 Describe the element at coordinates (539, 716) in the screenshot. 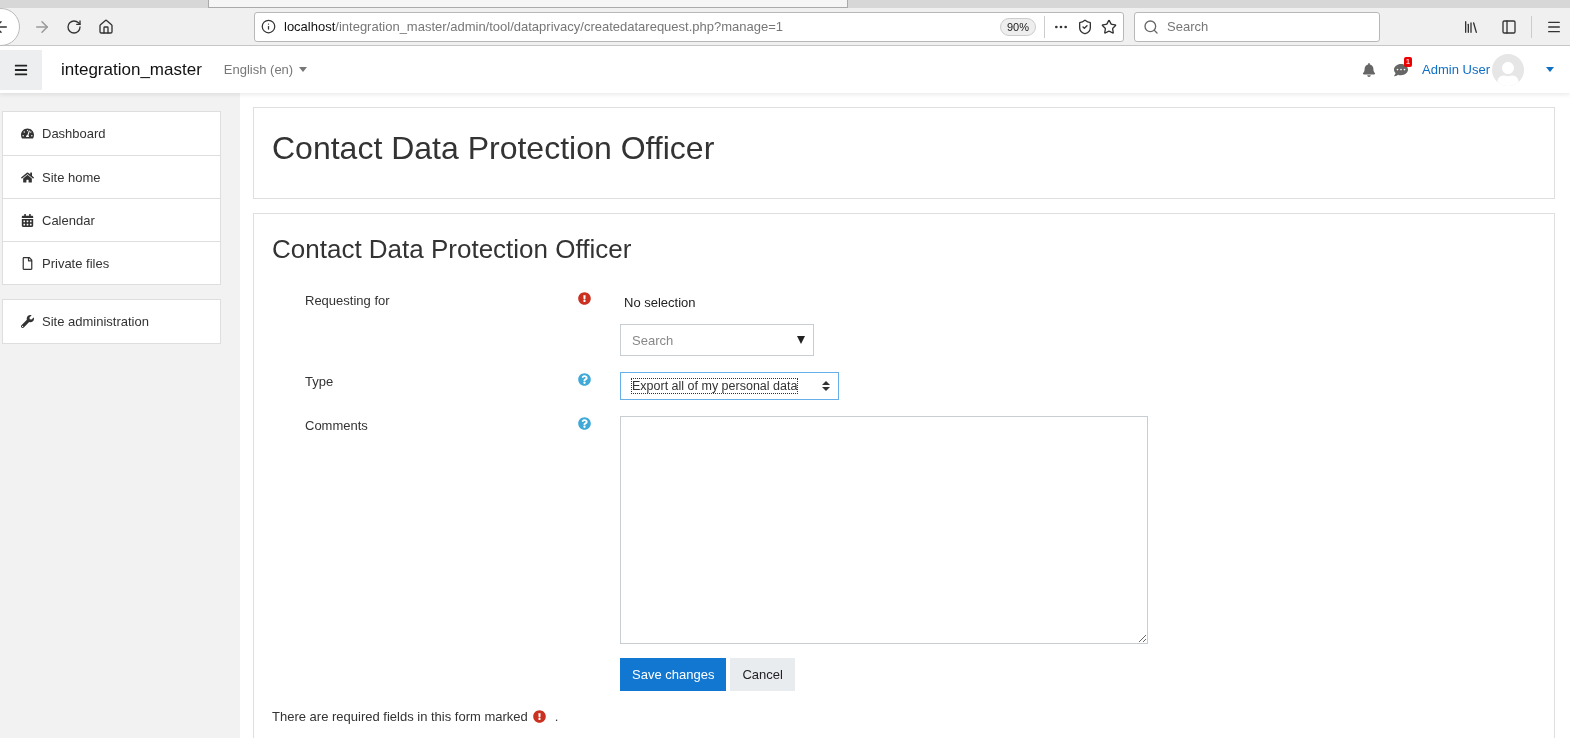

I see `required-icon` at that location.